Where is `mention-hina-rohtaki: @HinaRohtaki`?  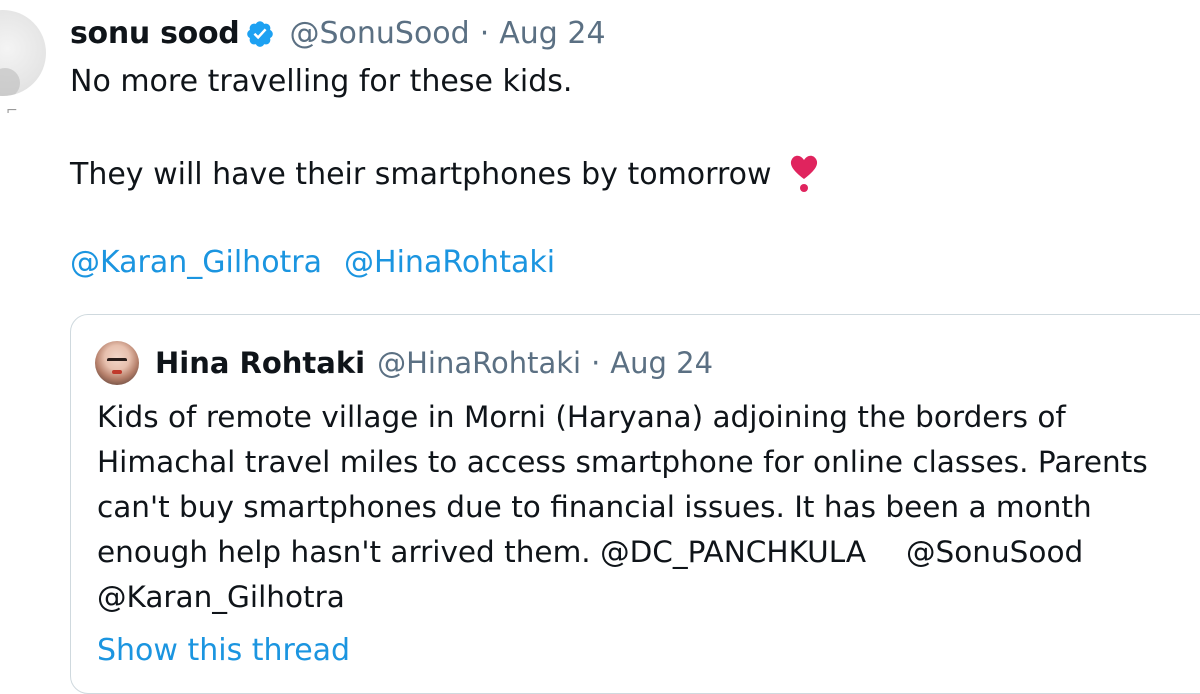
mention-hina-rohtaki: @HinaRohtaki is located at coordinates (449, 262).